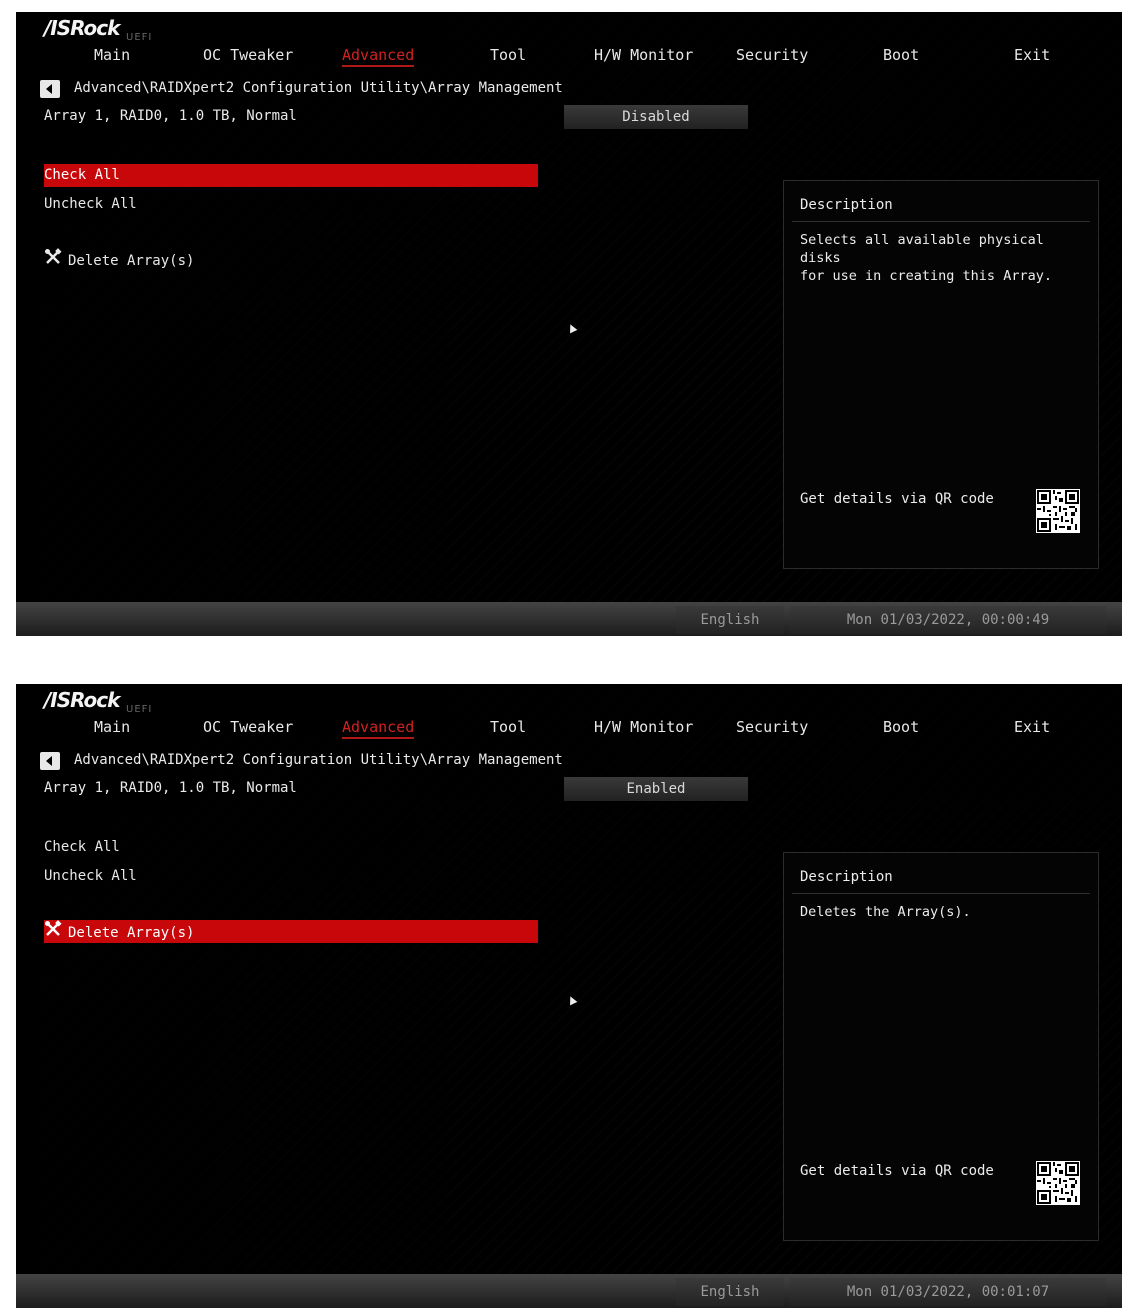 The height and width of the screenshot is (1314, 1133). I want to click on datetime-display: Mon 01/03/2022, 00:00:49, so click(948, 620).